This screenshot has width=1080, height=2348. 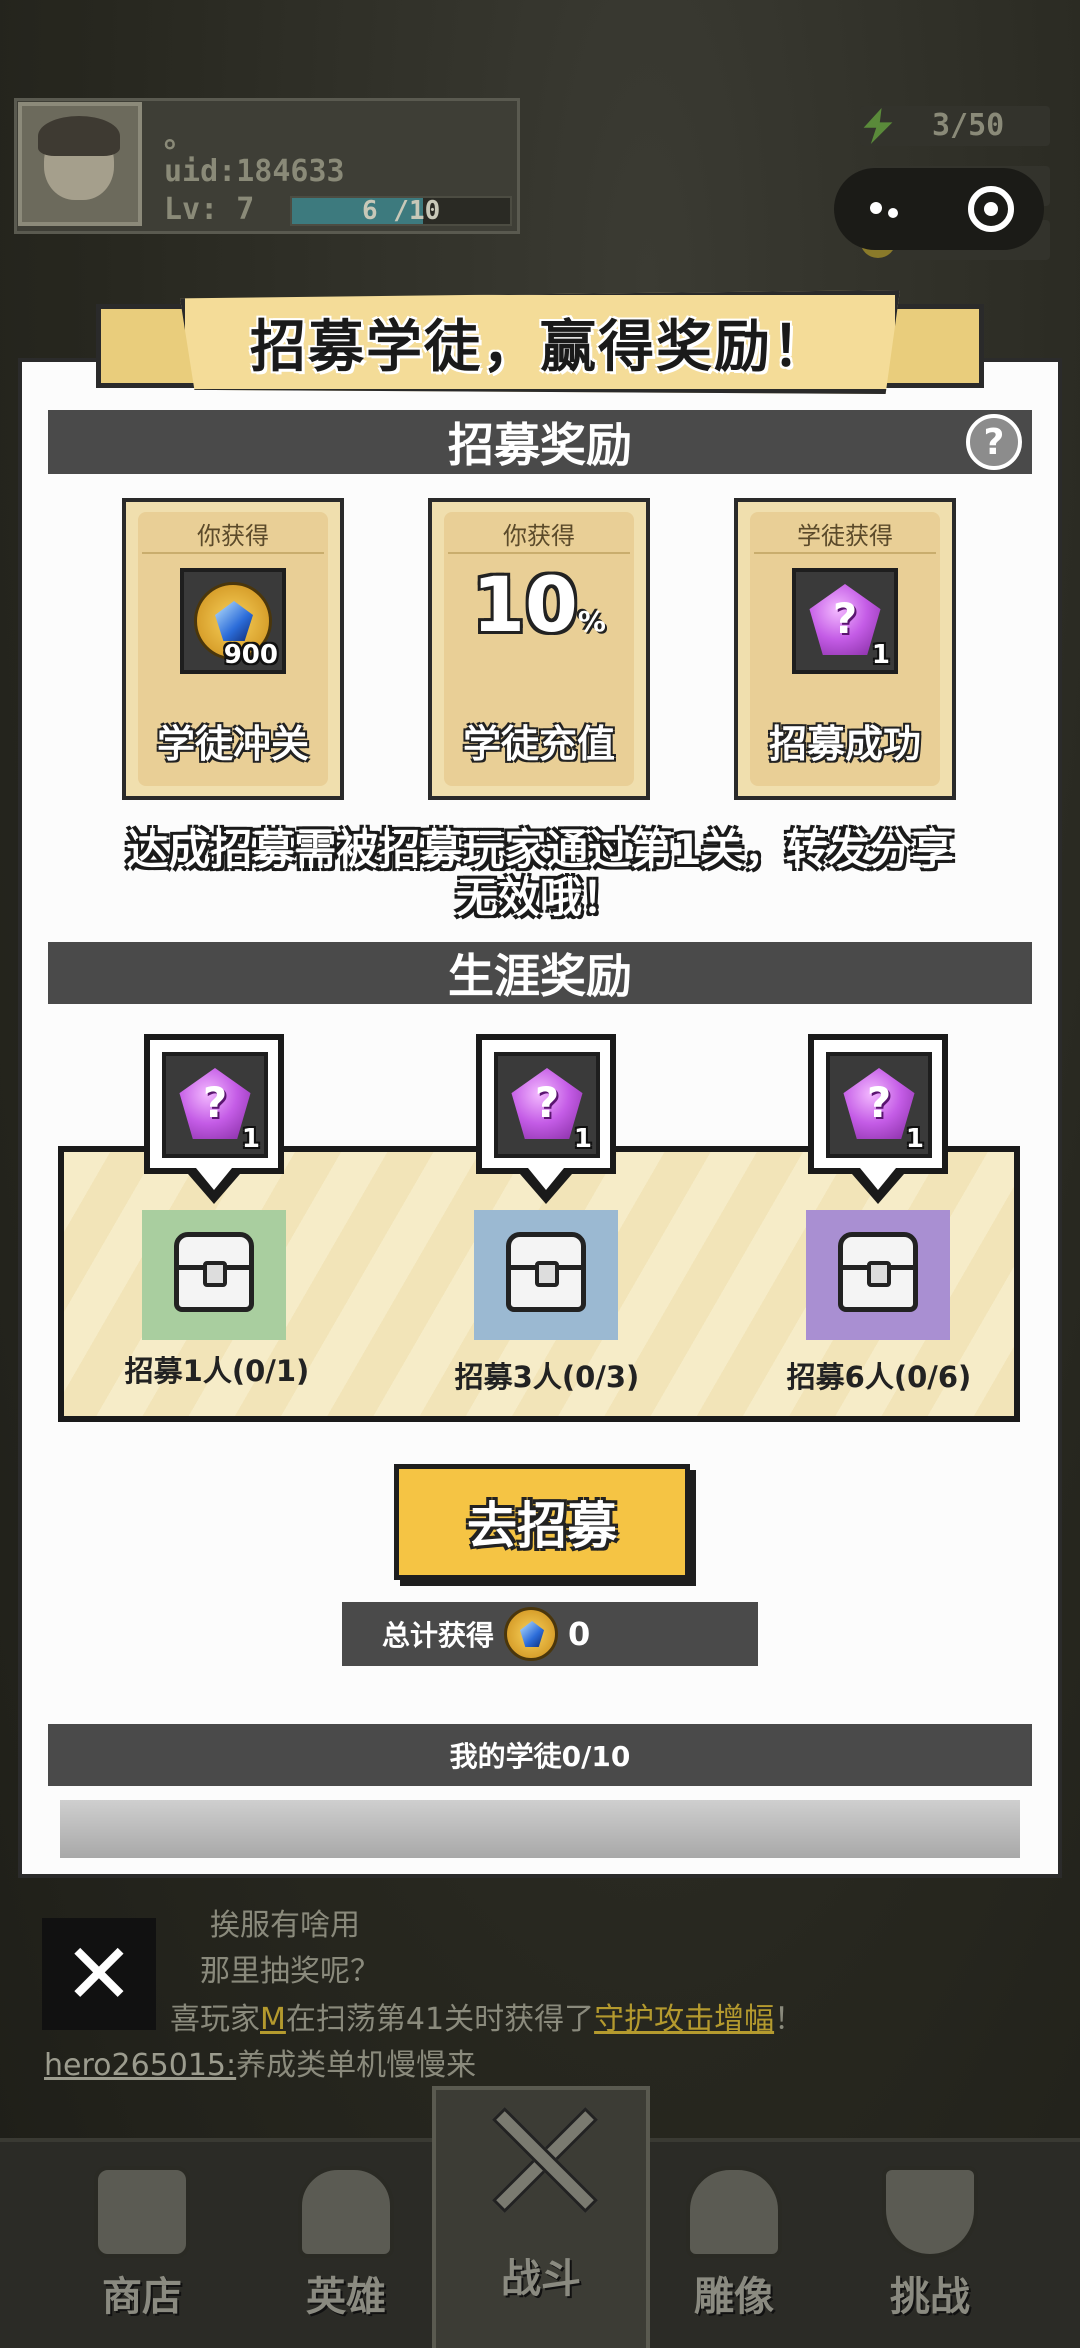 I want to click on reward-item-slot: 900, so click(x=233, y=621).